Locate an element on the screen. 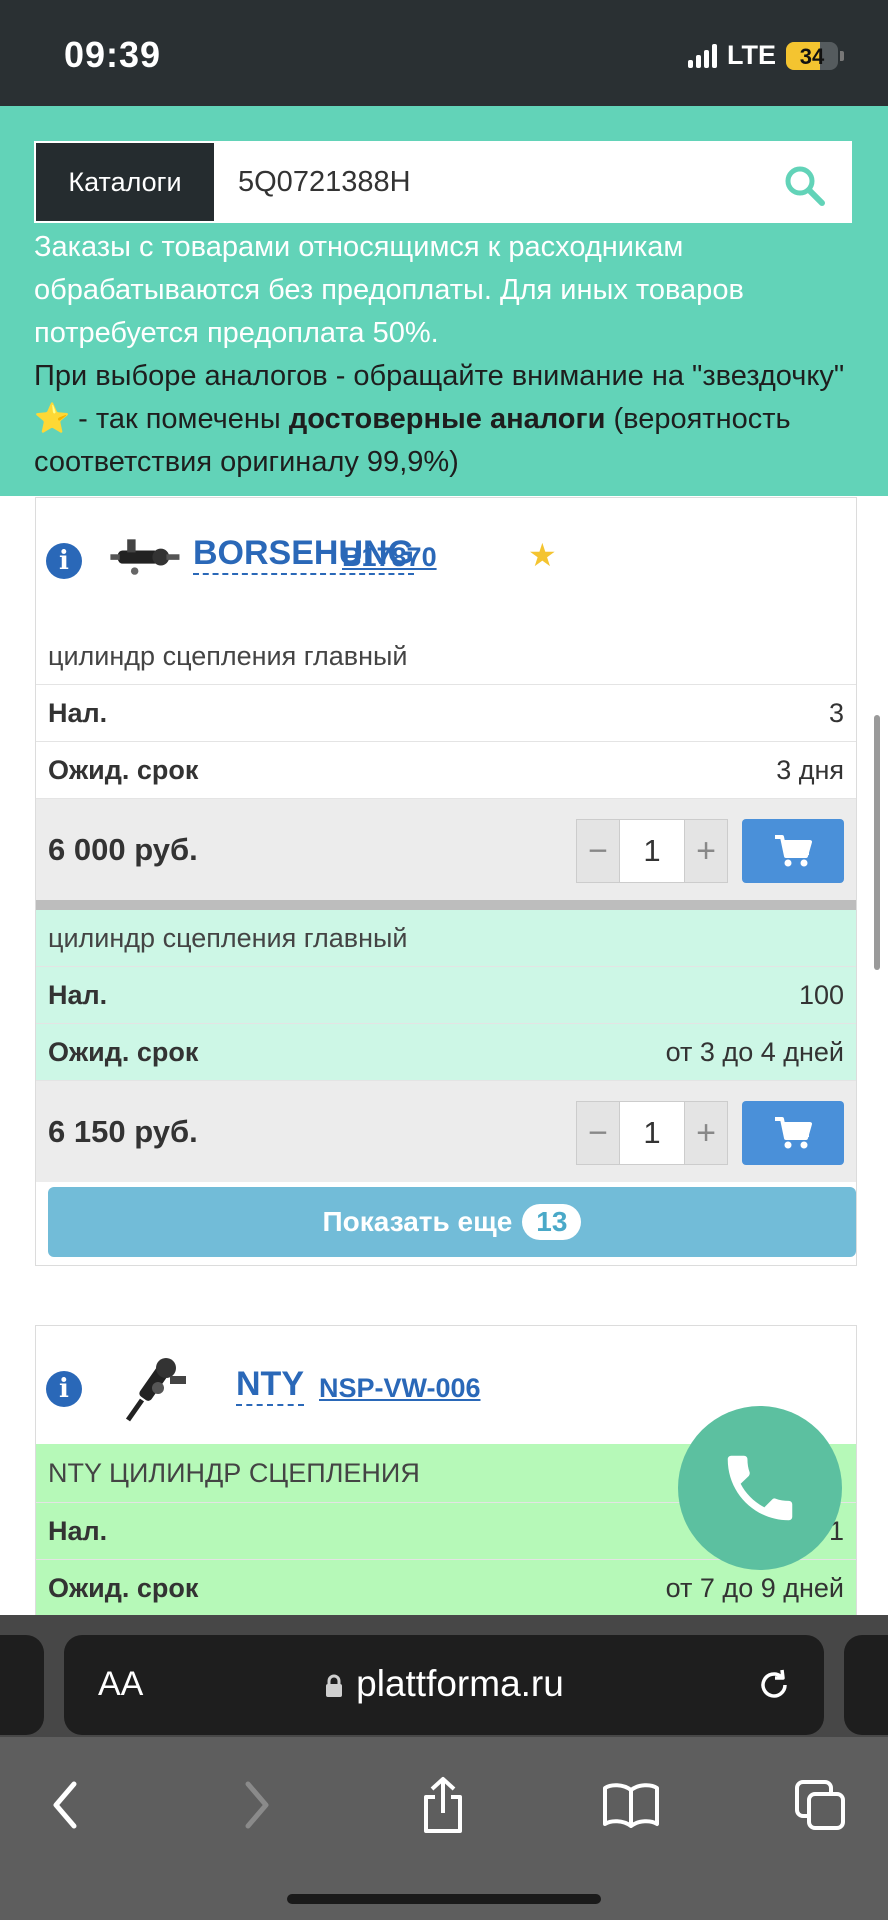  show-more-count: 13 is located at coordinates (552, 1222).